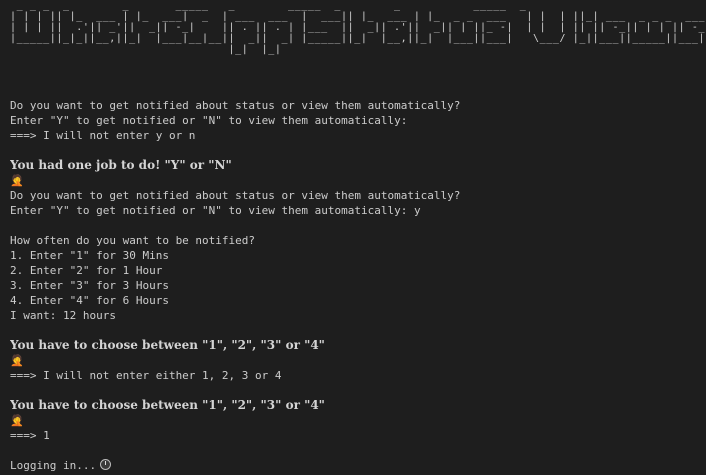 Image resolution: width=706 pixels, height=475 pixels. I want to click on loading-spinner-icon, so click(106, 464).